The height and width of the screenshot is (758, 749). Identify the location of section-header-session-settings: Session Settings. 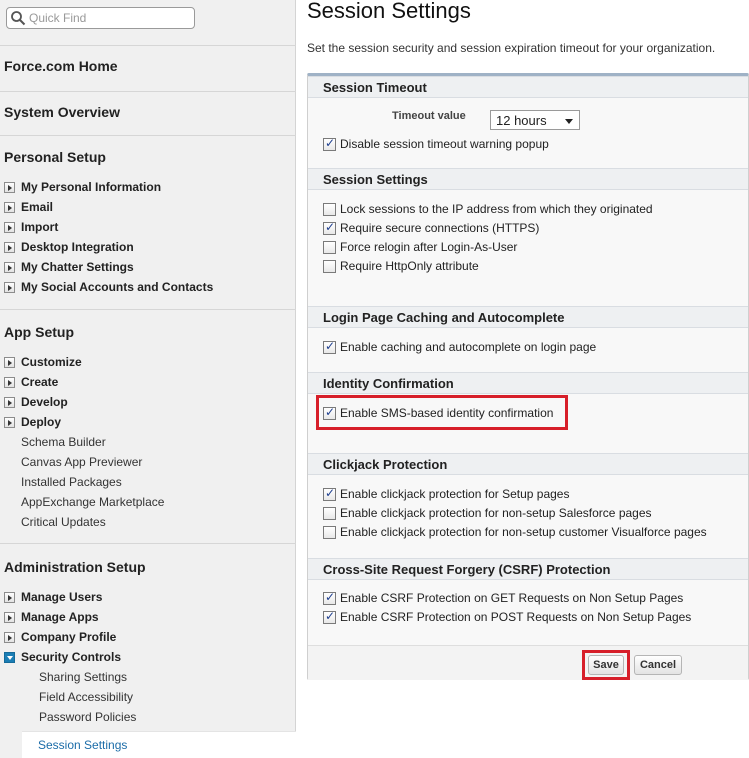
(528, 179).